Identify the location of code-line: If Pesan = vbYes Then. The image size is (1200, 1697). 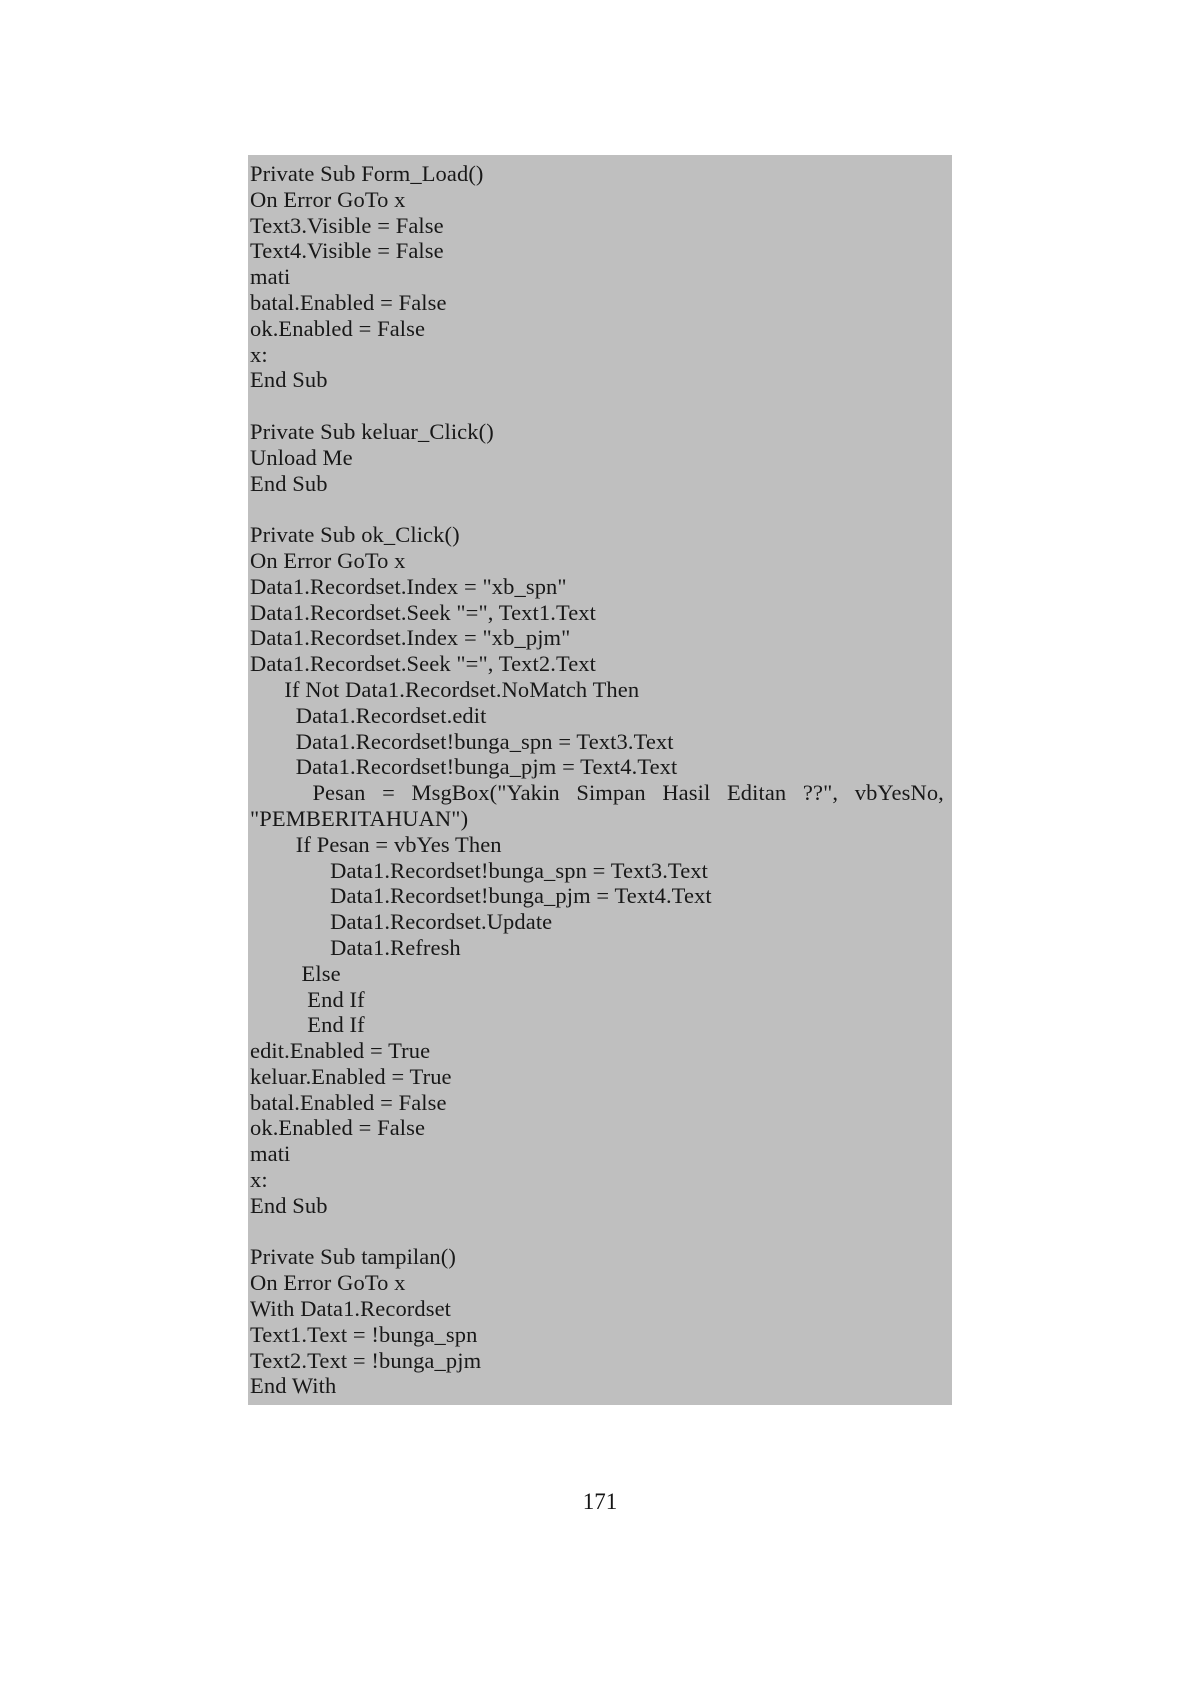
(376, 844).